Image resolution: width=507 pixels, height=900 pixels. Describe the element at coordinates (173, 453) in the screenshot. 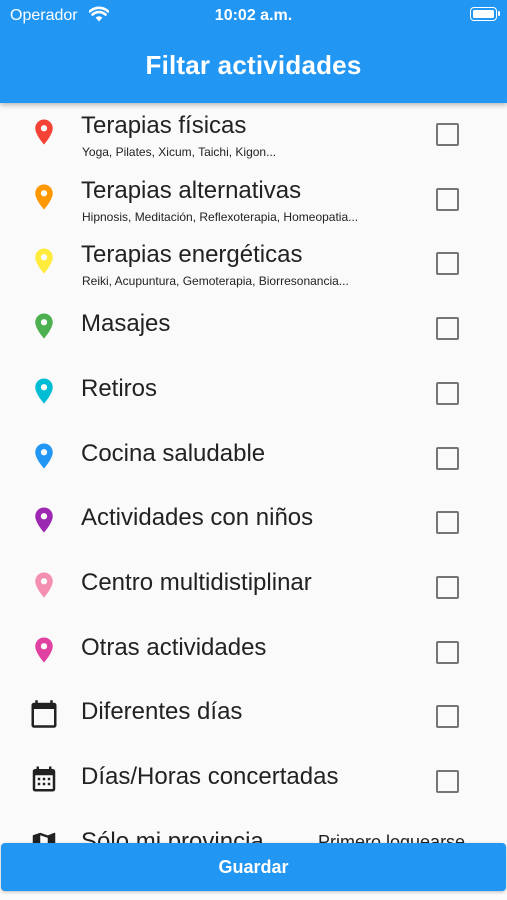

I see `item-label: Cocina saludable` at that location.